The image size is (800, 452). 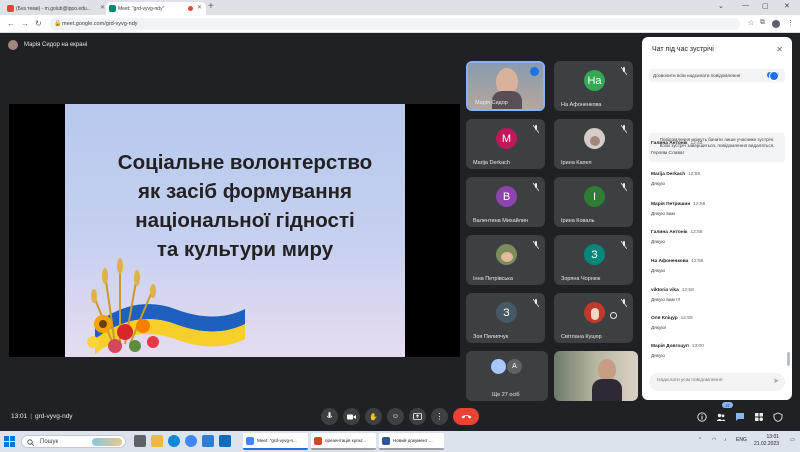 What do you see at coordinates (593, 144) in the screenshot?
I see `participant-tile: Ірина Капел` at bounding box center [593, 144].